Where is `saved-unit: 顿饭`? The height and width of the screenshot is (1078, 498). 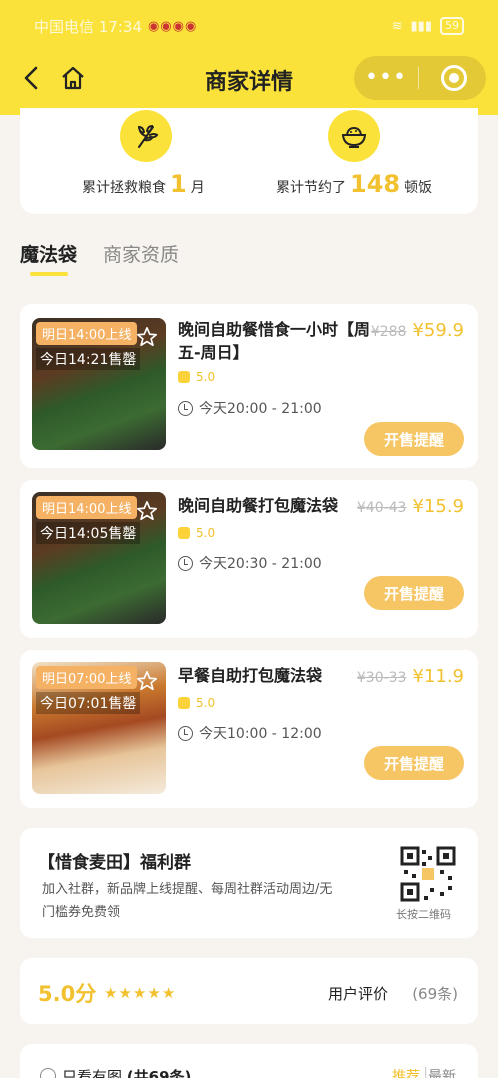 saved-unit: 顿饭 is located at coordinates (418, 188).